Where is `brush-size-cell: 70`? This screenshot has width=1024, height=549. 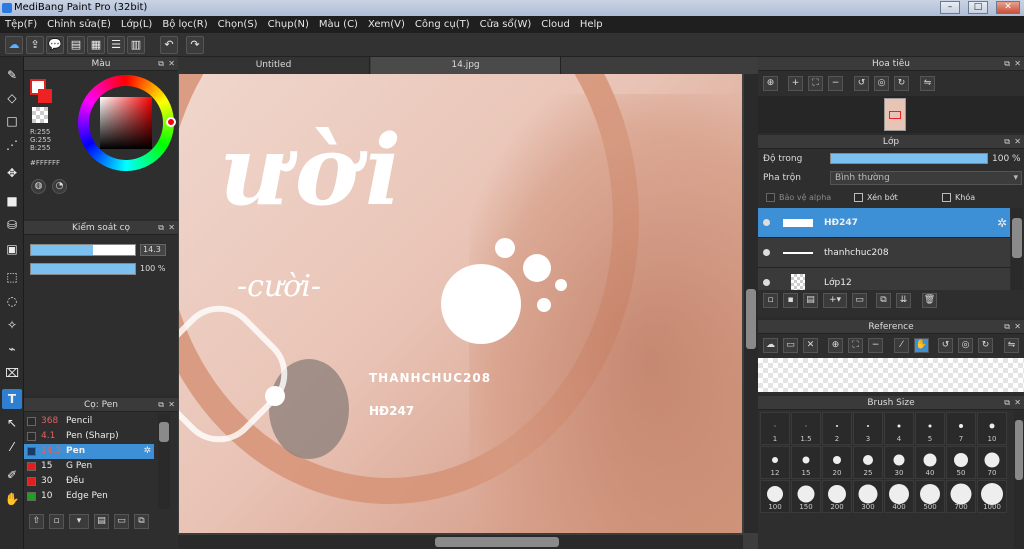 brush-size-cell: 70 is located at coordinates (992, 462).